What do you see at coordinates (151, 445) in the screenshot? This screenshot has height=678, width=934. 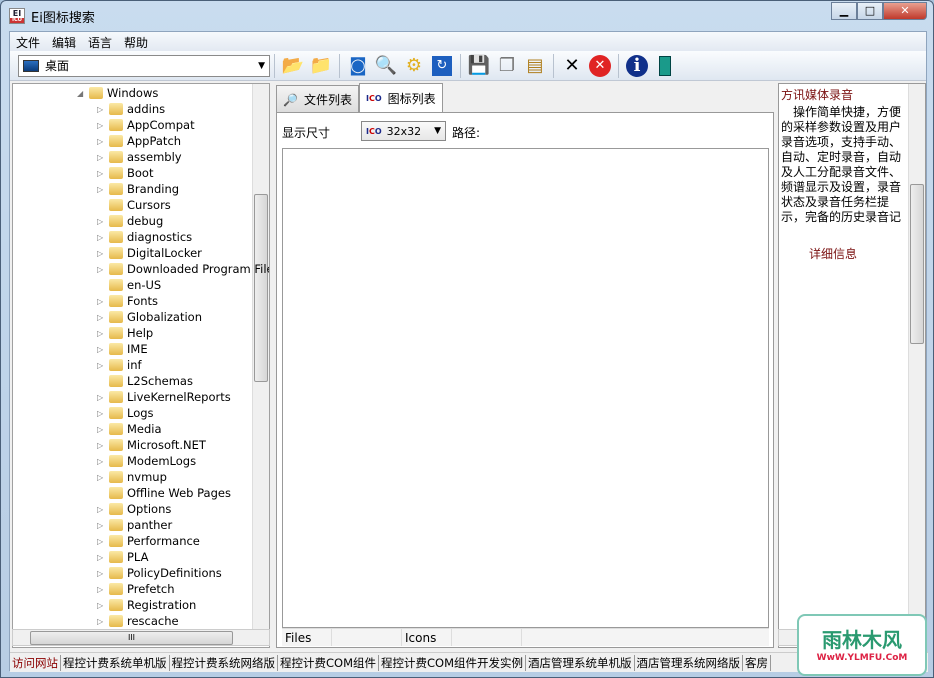 I see `tree-item: ▷ Microsoft.NET` at bounding box center [151, 445].